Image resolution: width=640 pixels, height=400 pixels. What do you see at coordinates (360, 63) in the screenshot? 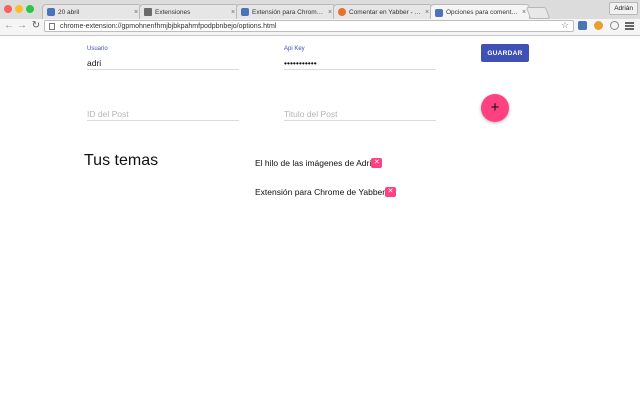
I see `api-key-input` at bounding box center [360, 63].